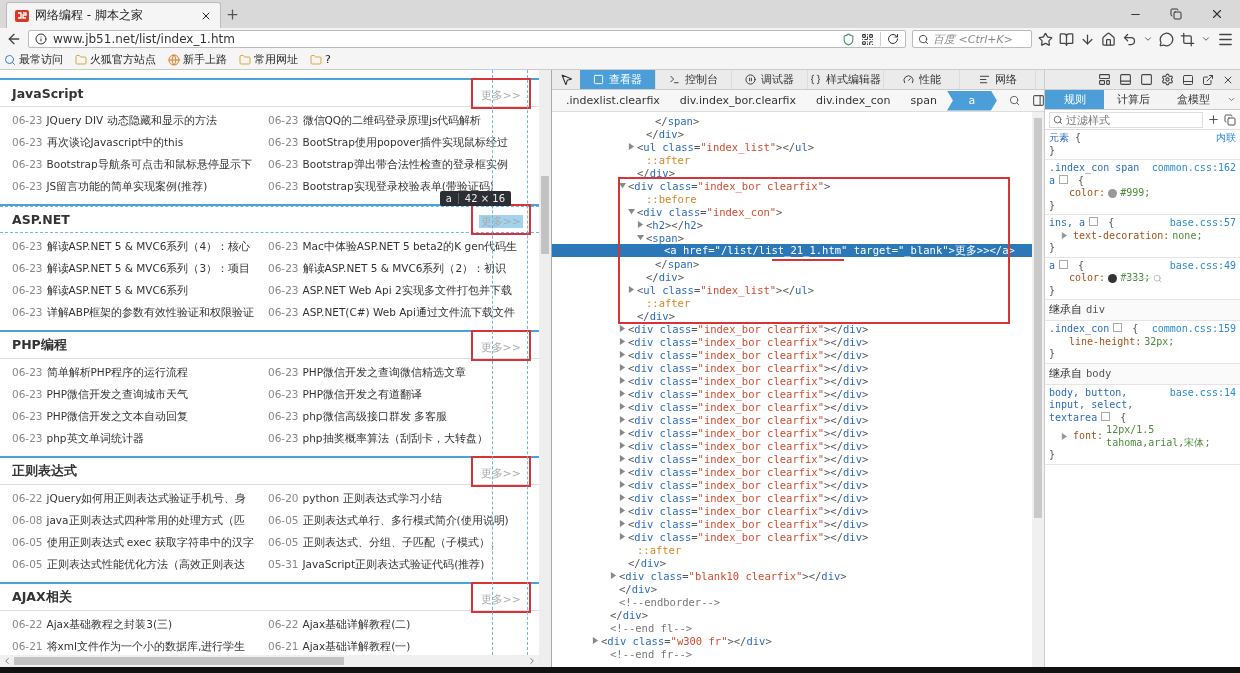 The image size is (1240, 673). What do you see at coordinates (1167, 79) in the screenshot?
I see `settings-icon` at bounding box center [1167, 79].